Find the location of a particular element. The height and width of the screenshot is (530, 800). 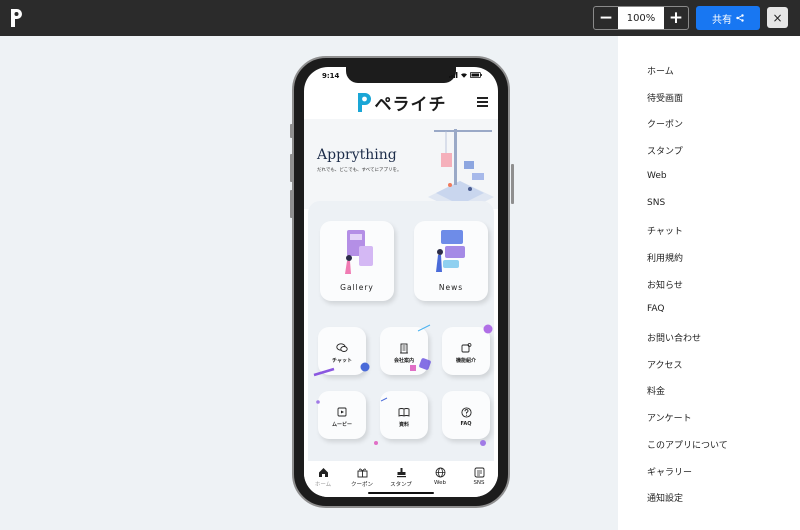

gallery-illustration-icon is located at coordinates (359, 252).